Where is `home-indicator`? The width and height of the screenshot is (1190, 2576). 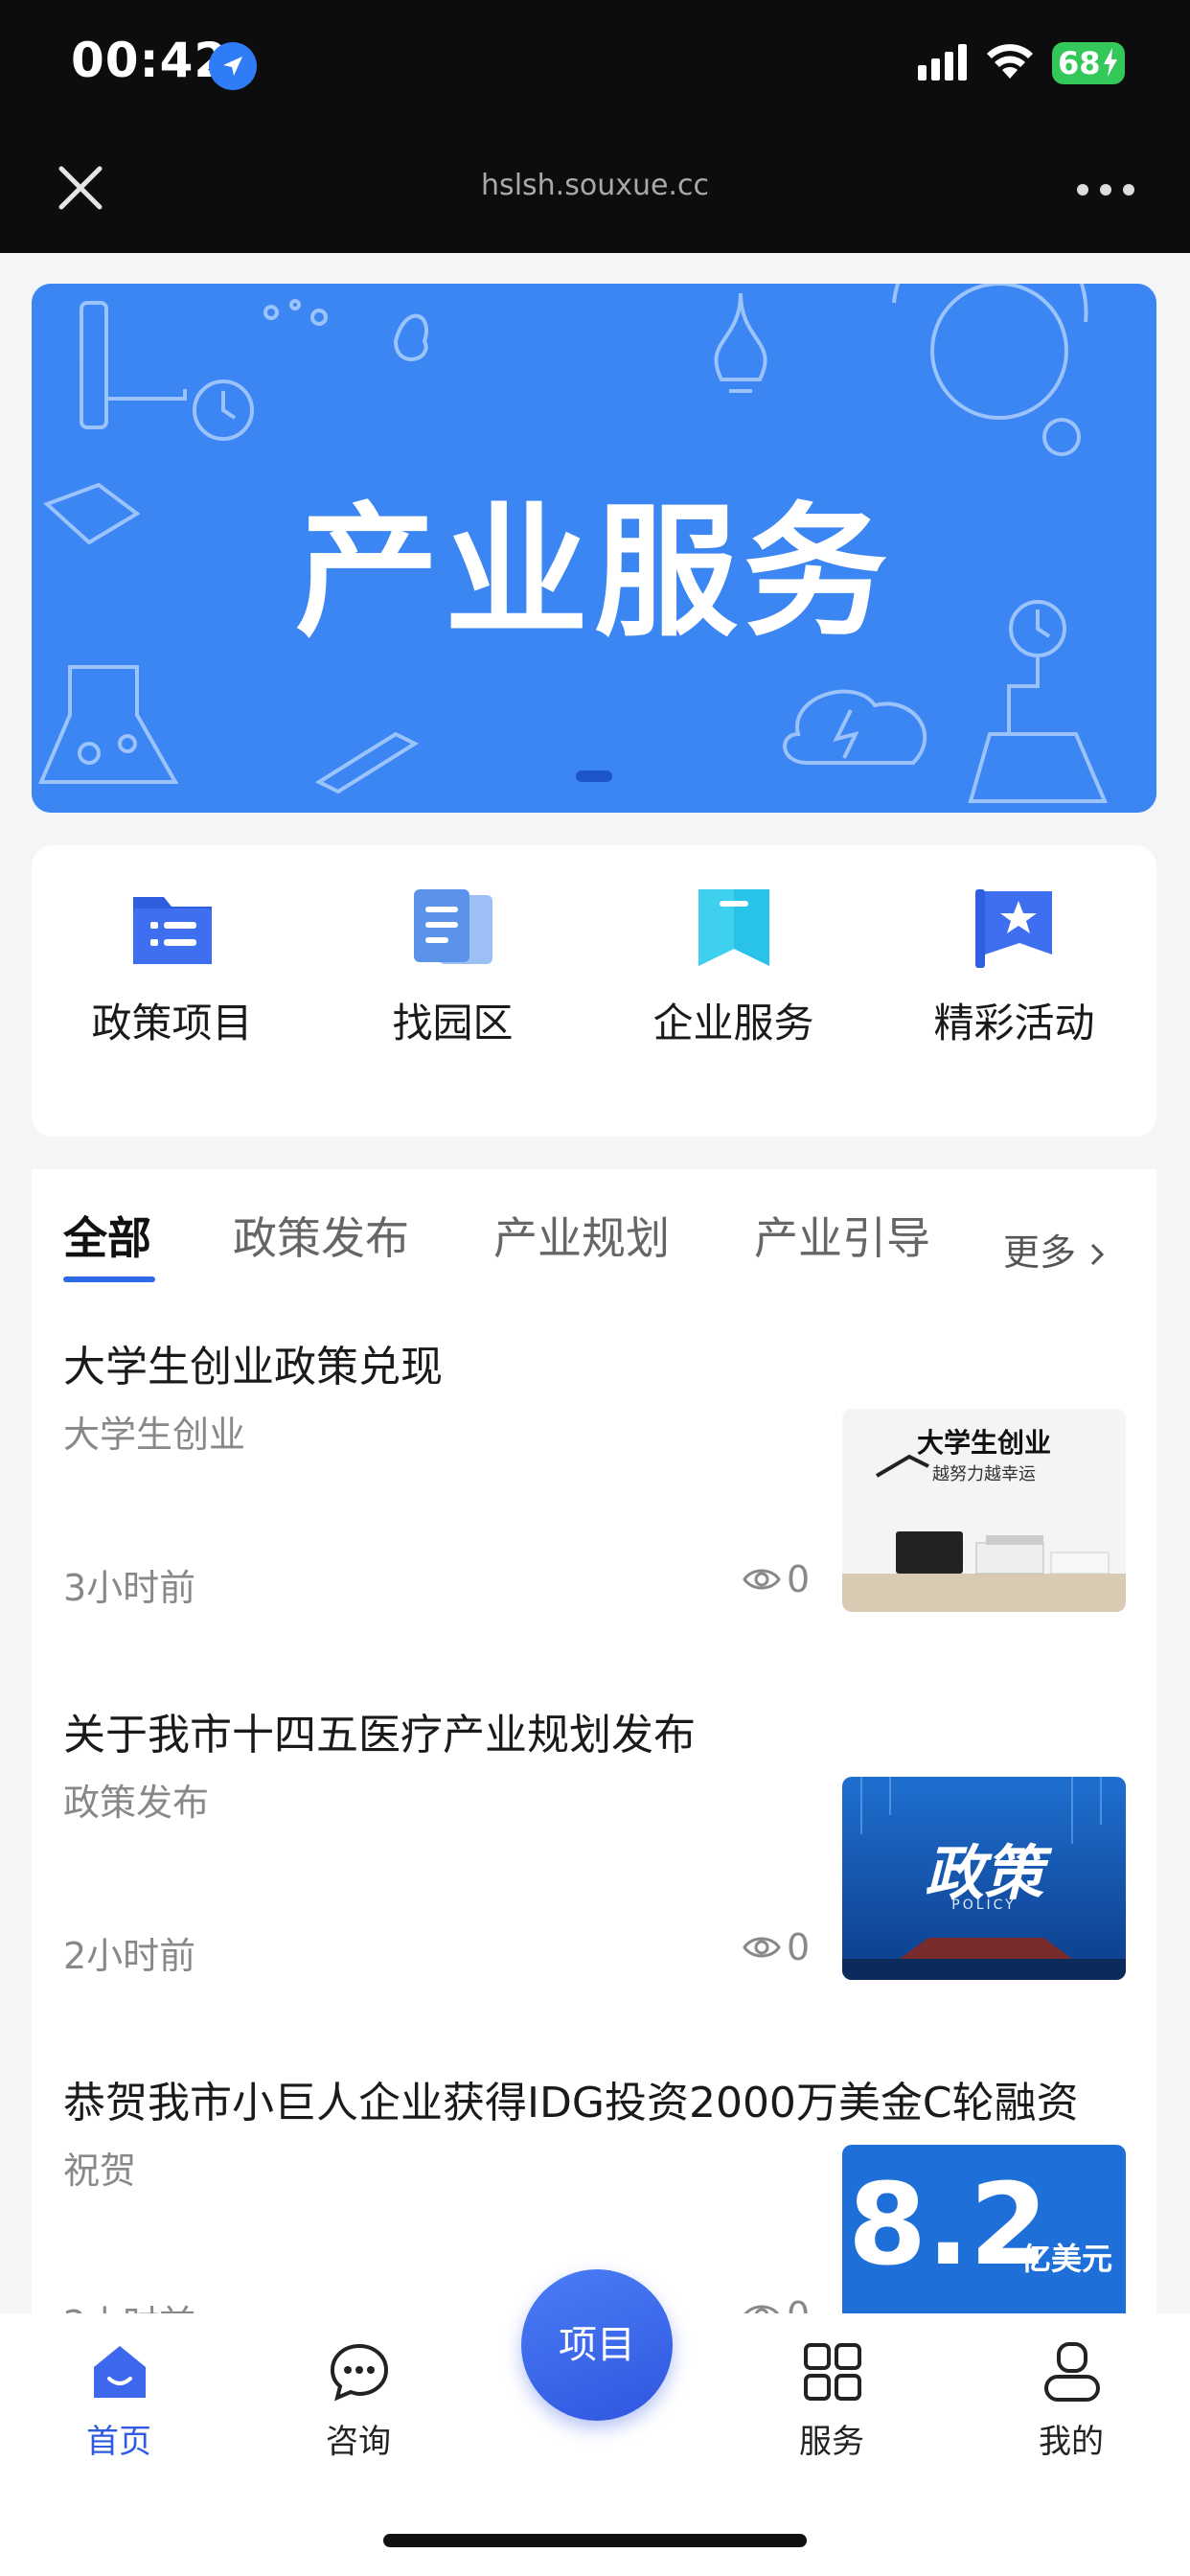 home-indicator is located at coordinates (595, 2540).